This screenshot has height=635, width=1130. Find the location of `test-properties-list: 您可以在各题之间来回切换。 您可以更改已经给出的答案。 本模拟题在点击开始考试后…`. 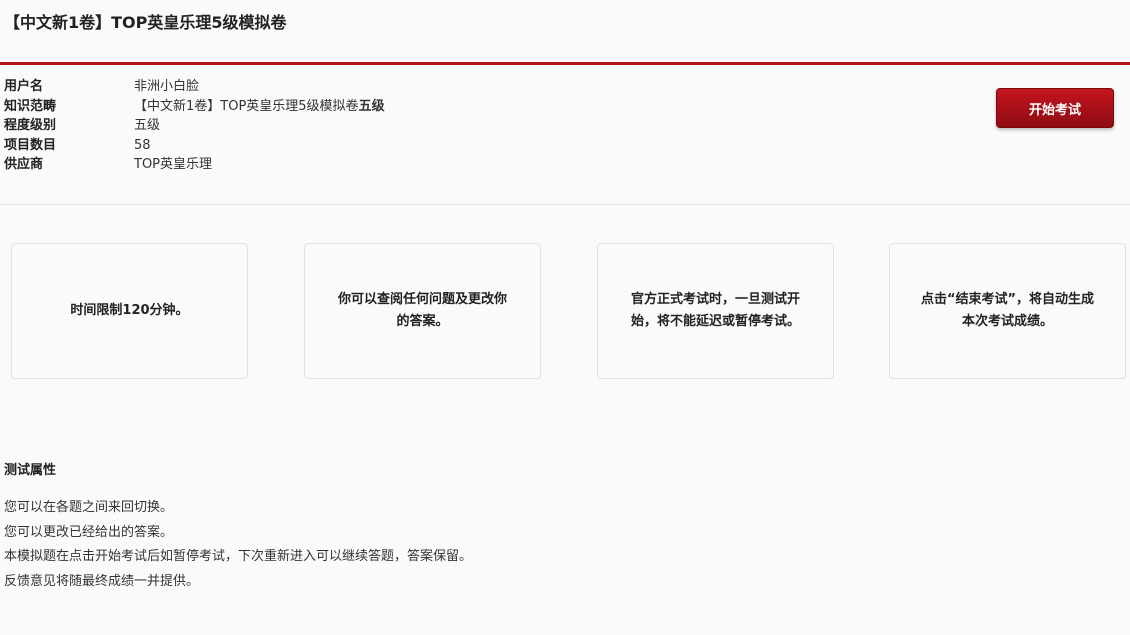

test-properties-list: 您可以在各题之间来回切换。 您可以更改已经给出的答案。 本模拟题在点击开始考试后… is located at coordinates (238, 545).